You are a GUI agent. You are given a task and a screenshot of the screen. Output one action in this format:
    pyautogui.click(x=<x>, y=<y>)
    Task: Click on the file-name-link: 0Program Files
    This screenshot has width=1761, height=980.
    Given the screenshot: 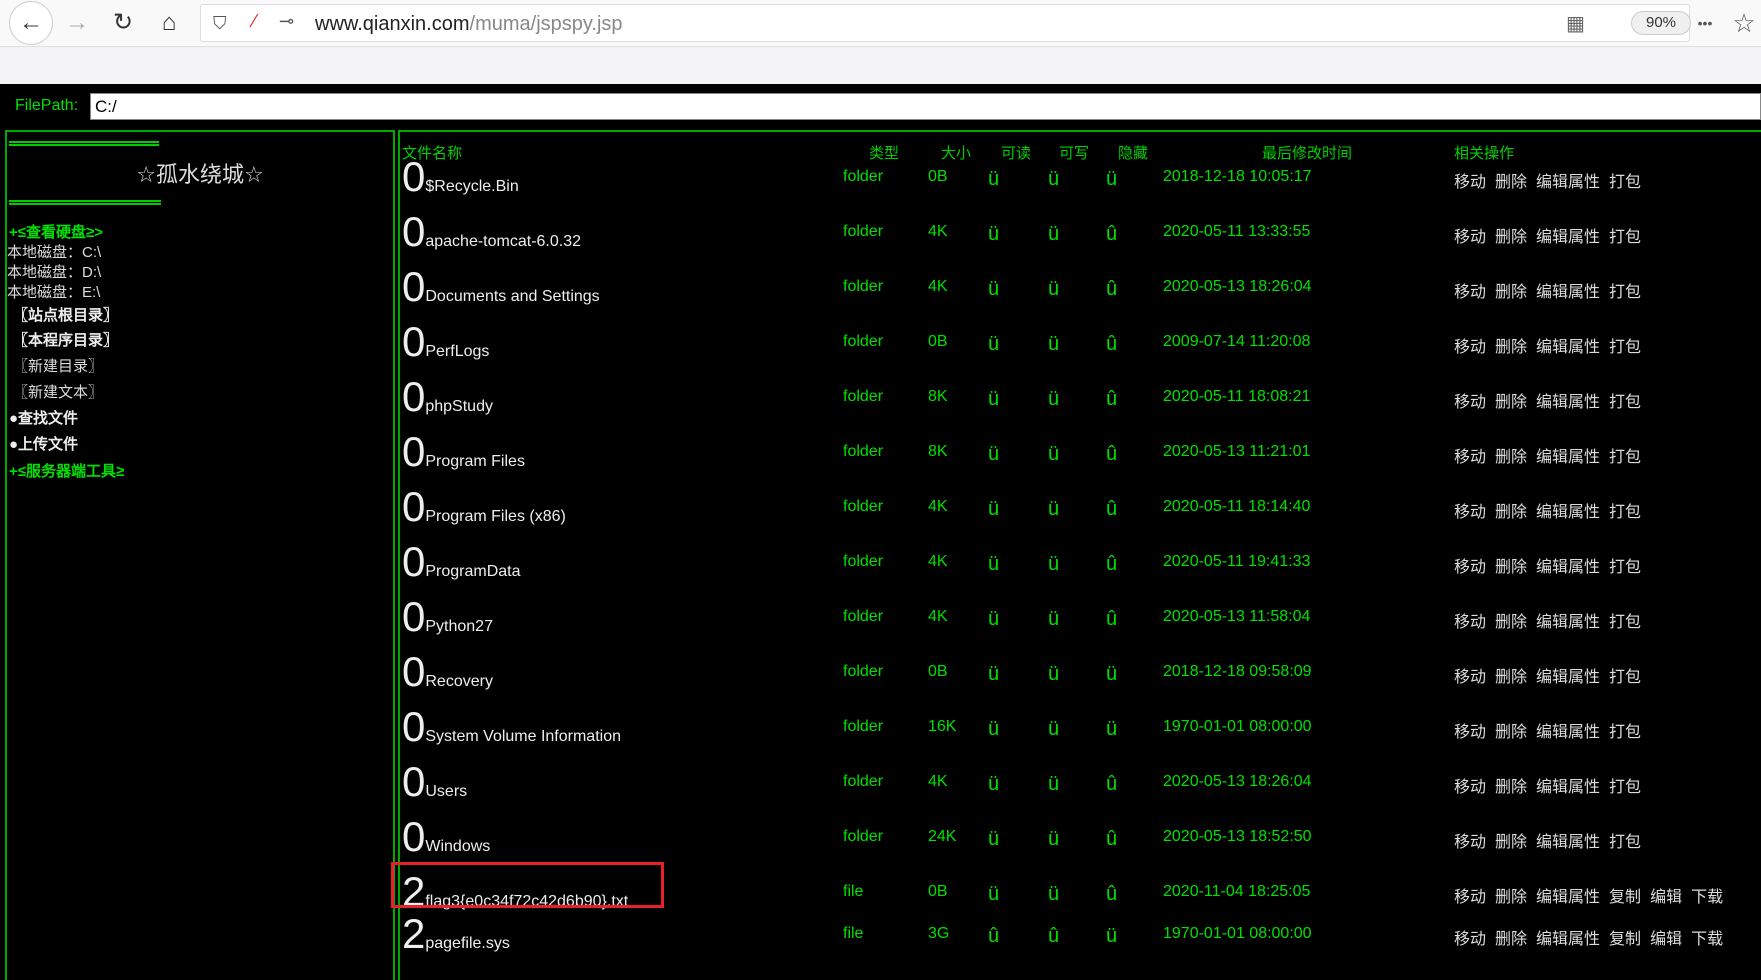 What is the action you would take?
    pyautogui.click(x=463, y=452)
    